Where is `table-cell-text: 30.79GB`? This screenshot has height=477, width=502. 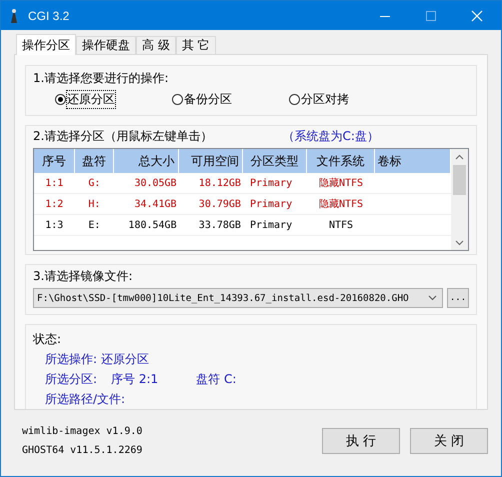
table-cell-text: 30.79GB is located at coordinates (220, 205).